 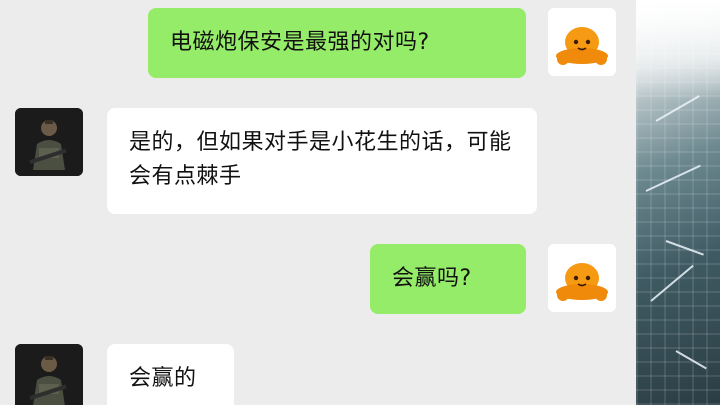 I want to click on message-text: 电磁炮保安是最强的对吗?, so click(x=300, y=42).